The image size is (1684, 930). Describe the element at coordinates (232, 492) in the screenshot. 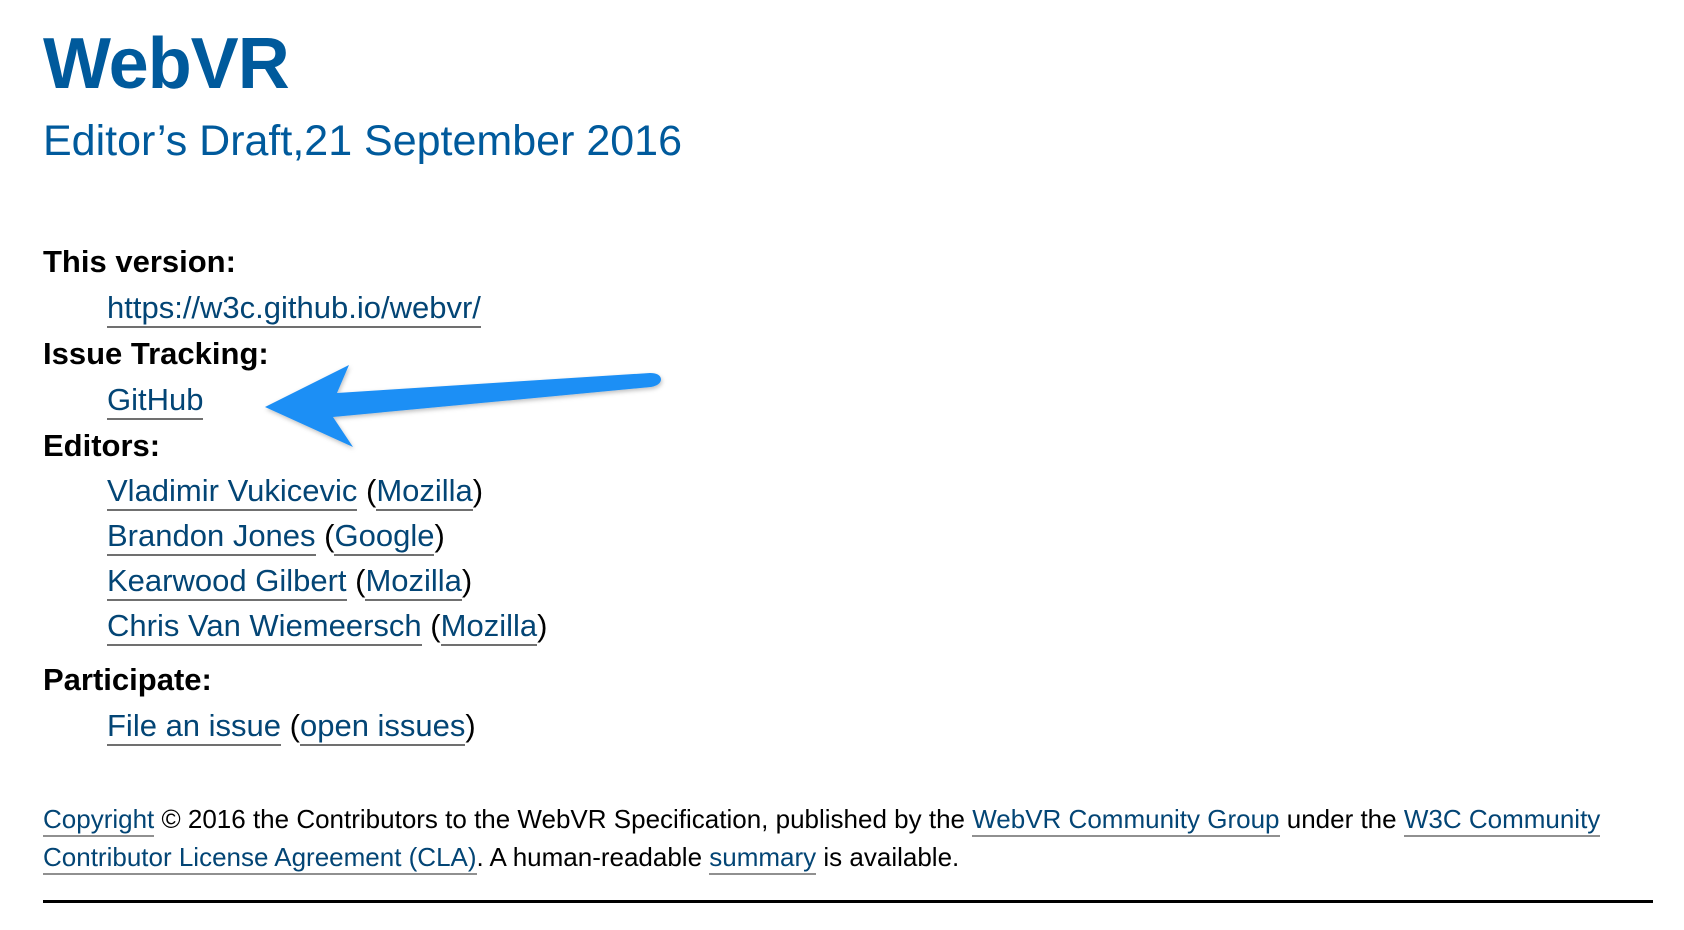

I see `editor-name-link: Vladimir Vukicevic` at that location.